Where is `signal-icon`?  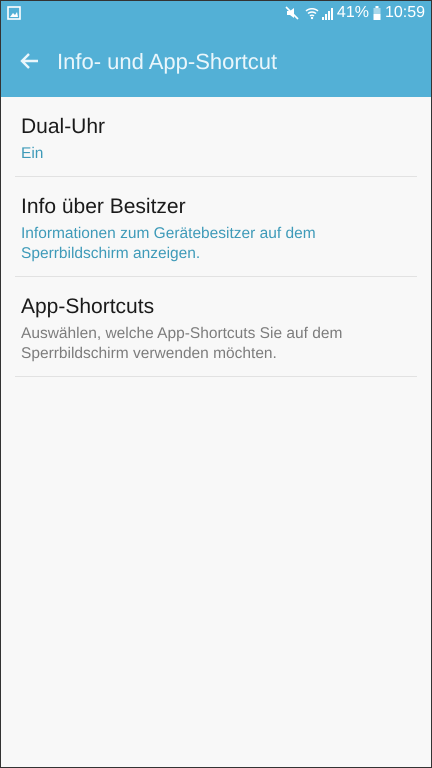 signal-icon is located at coordinates (328, 13).